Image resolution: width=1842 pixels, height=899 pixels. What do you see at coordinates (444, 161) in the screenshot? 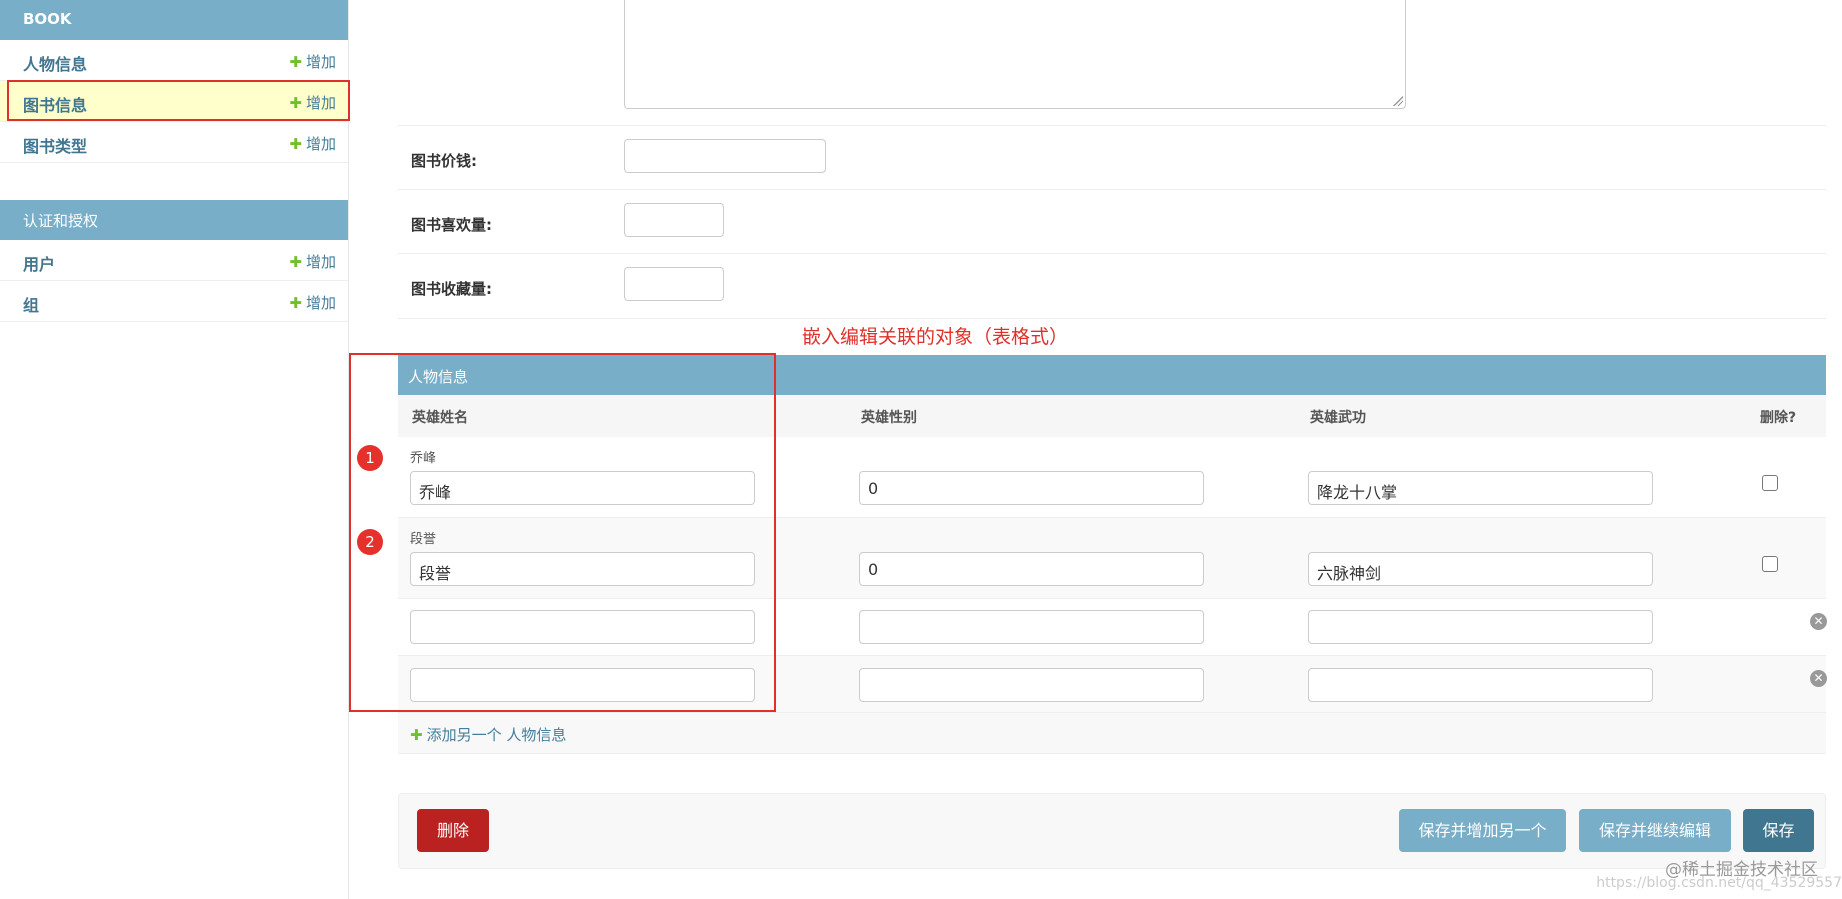
I see `price-label: 图书价钱:` at bounding box center [444, 161].